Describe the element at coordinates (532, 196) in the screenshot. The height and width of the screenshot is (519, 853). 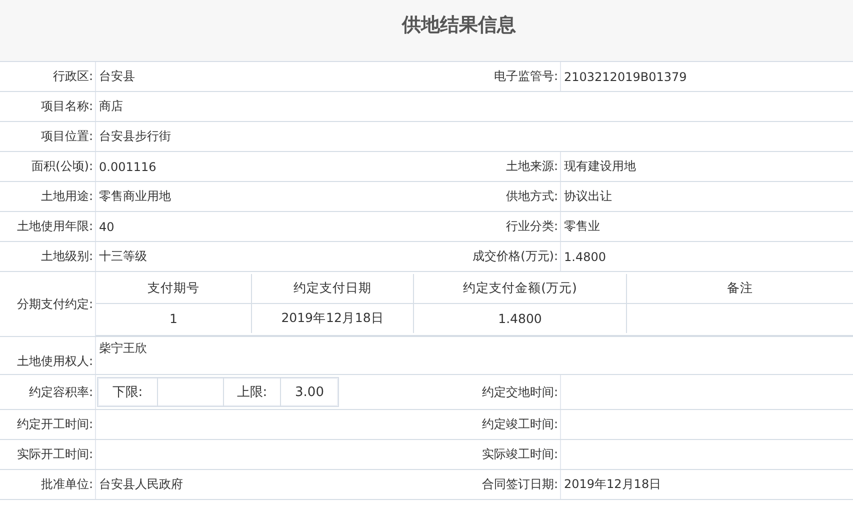
I see `field-label: 供地方式:` at that location.